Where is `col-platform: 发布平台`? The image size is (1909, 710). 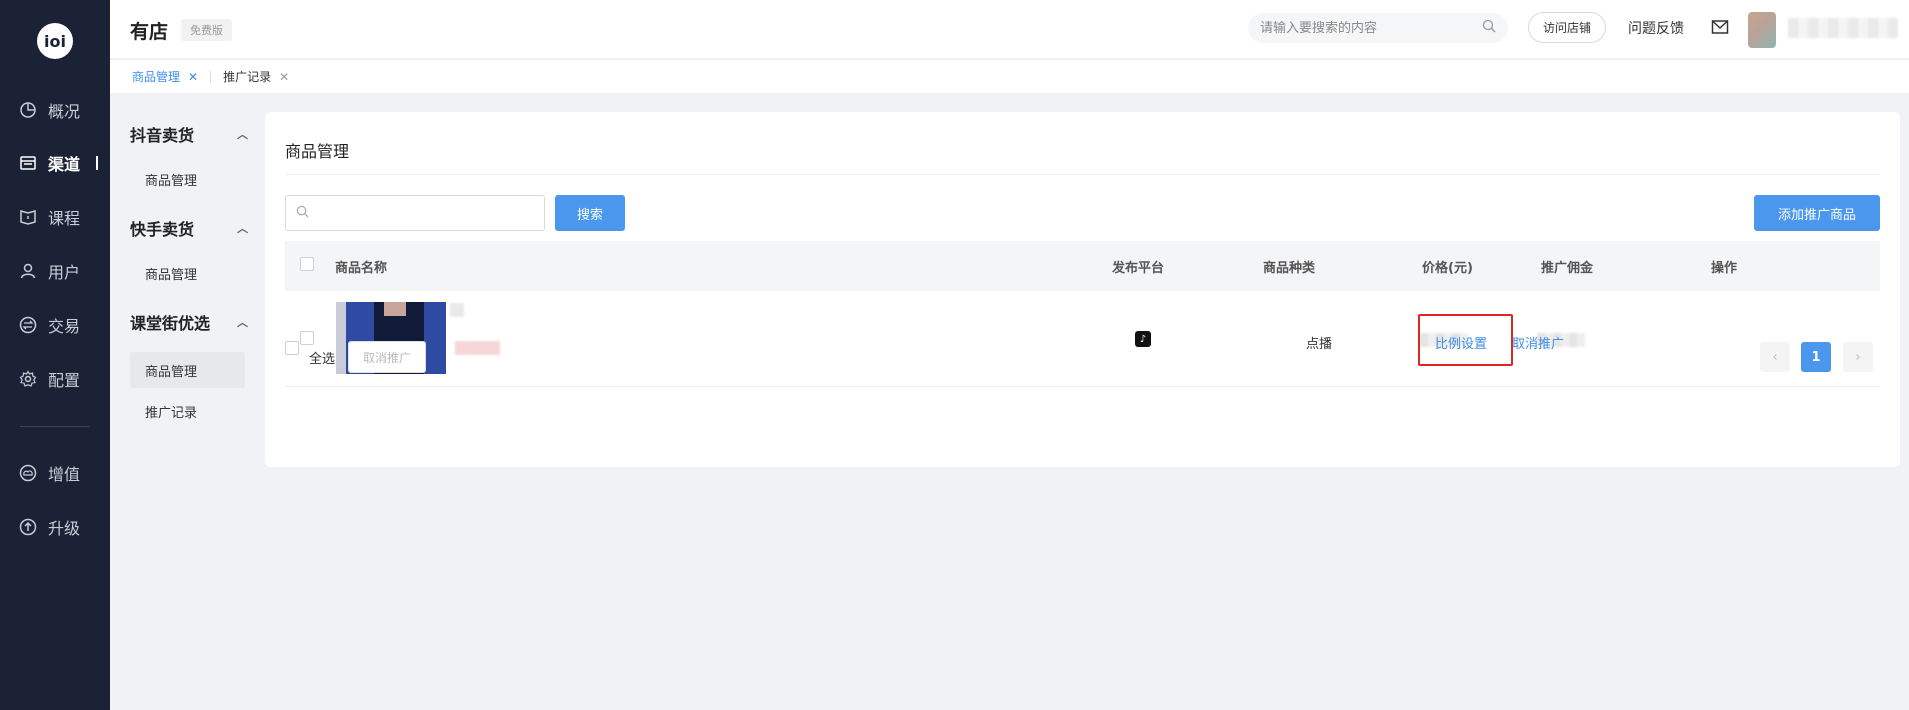
col-platform: 发布平台 is located at coordinates (1138, 268).